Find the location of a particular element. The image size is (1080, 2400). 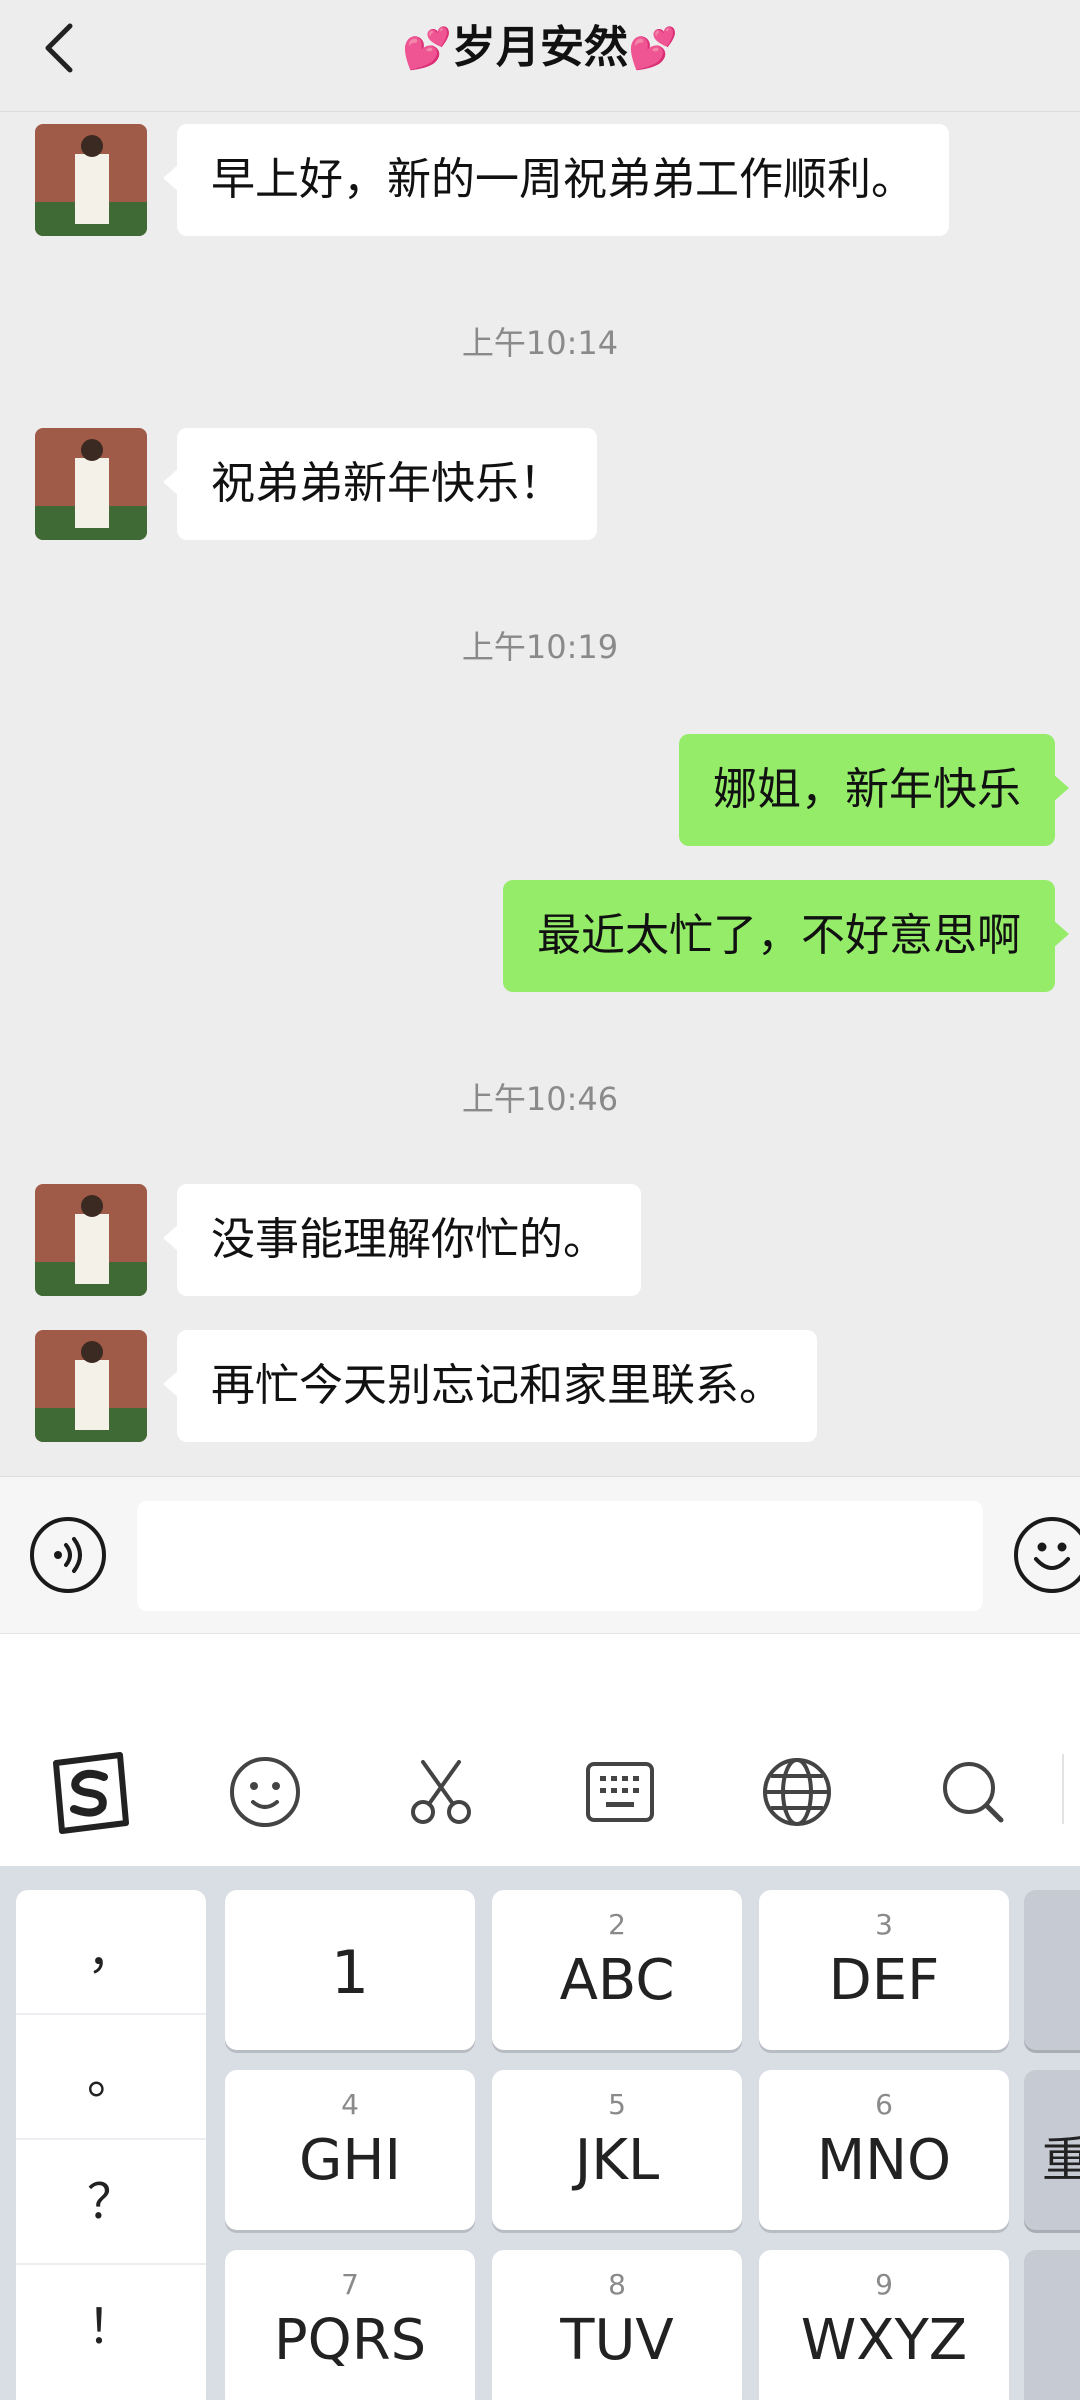

key-number: 7 is located at coordinates (350, 2284).